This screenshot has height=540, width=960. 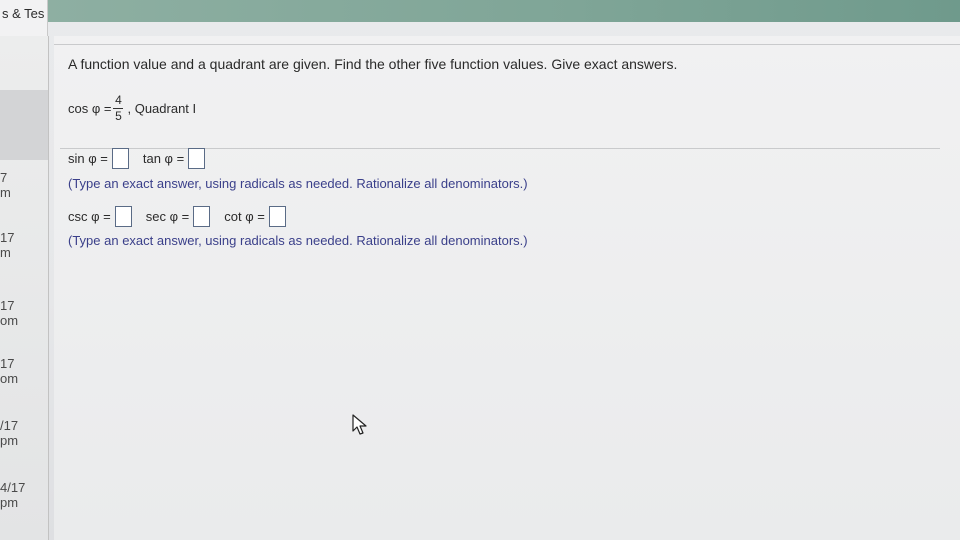 I want to click on tan-answer: tan φ =, so click(x=174, y=158).